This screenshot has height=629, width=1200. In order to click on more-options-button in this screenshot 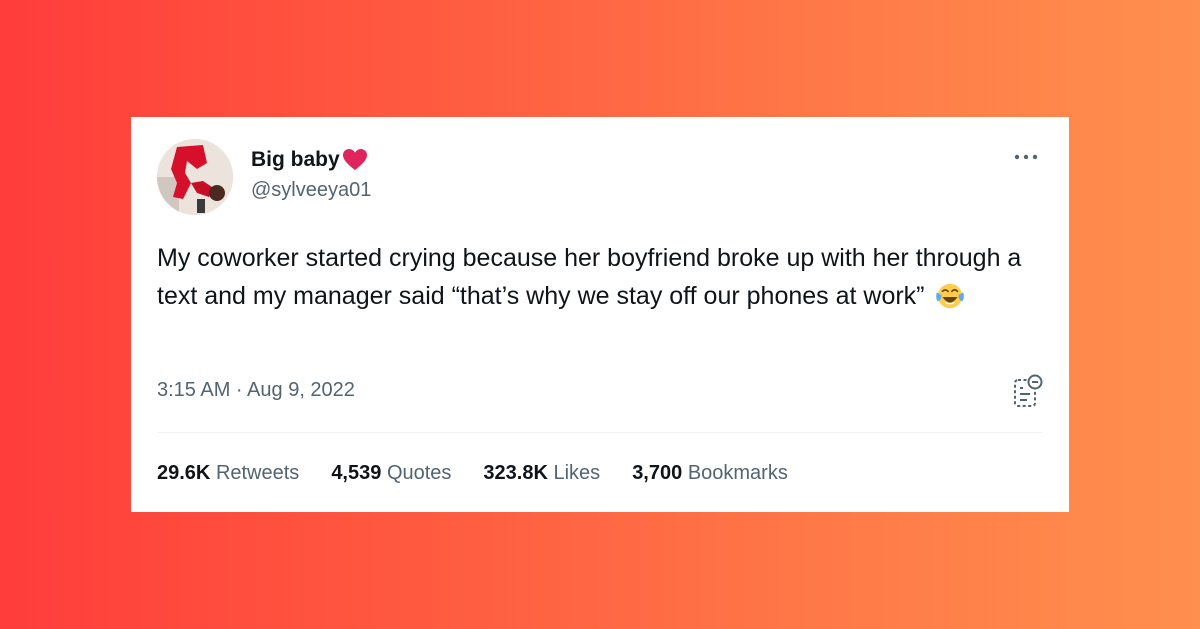, I will do `click(1026, 157)`.